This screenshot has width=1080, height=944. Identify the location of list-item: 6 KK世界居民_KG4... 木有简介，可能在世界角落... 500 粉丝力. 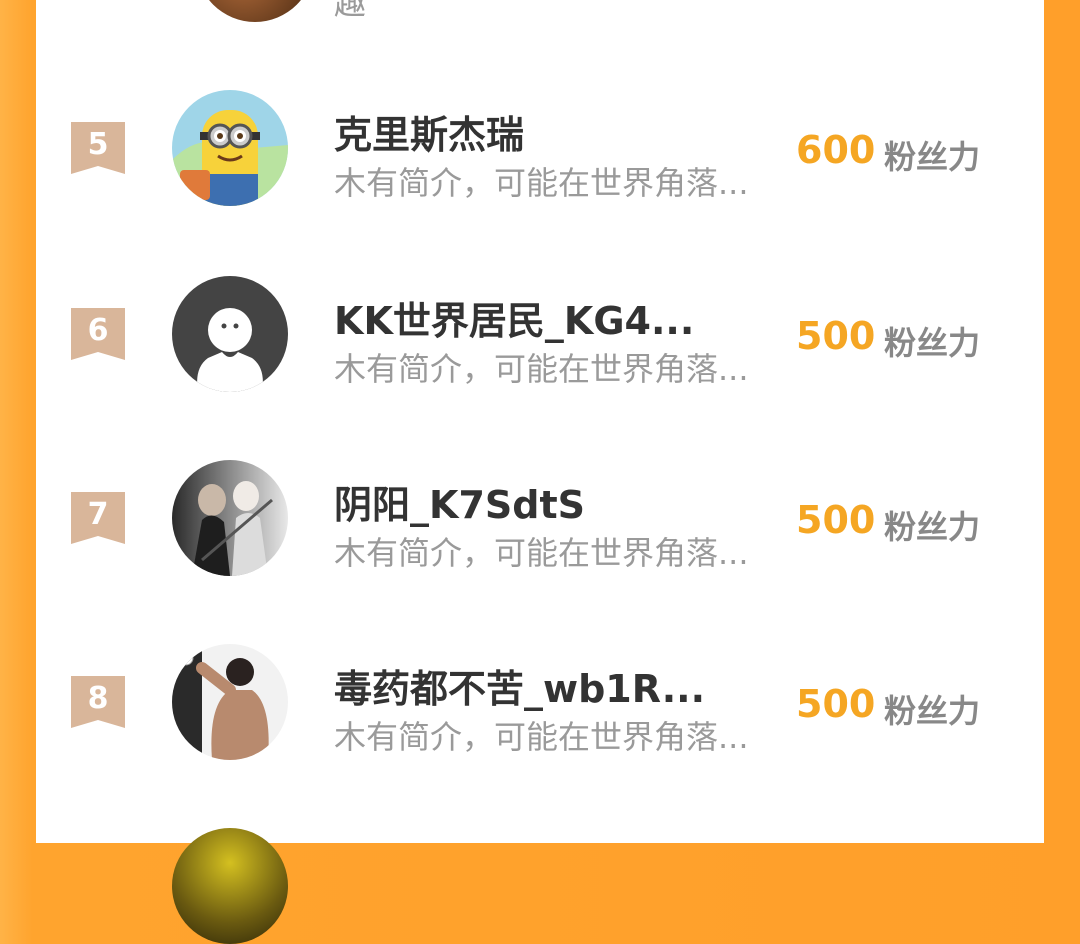
(540, 343).